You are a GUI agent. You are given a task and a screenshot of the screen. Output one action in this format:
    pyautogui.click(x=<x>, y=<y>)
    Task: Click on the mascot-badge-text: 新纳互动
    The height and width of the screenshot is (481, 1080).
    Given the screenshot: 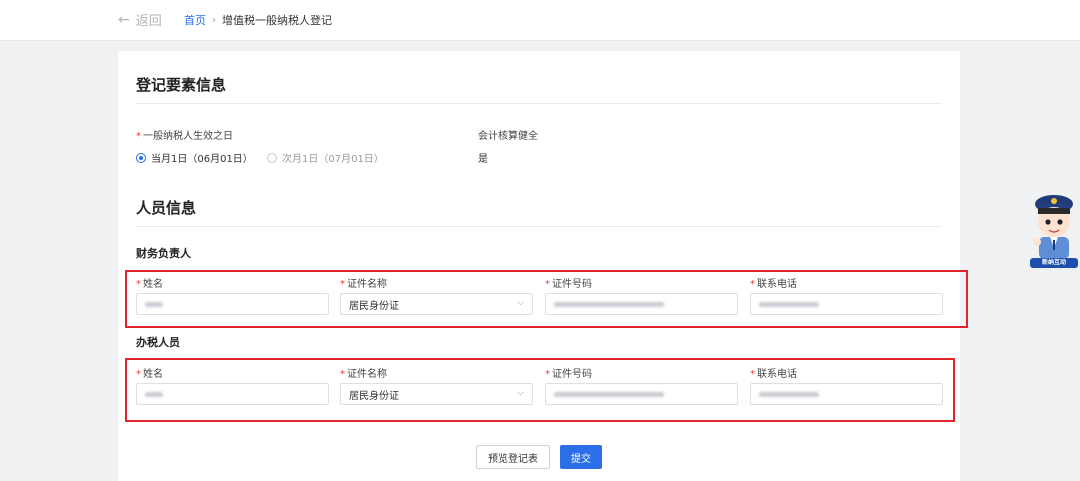 What is the action you would take?
    pyautogui.click(x=1053, y=262)
    